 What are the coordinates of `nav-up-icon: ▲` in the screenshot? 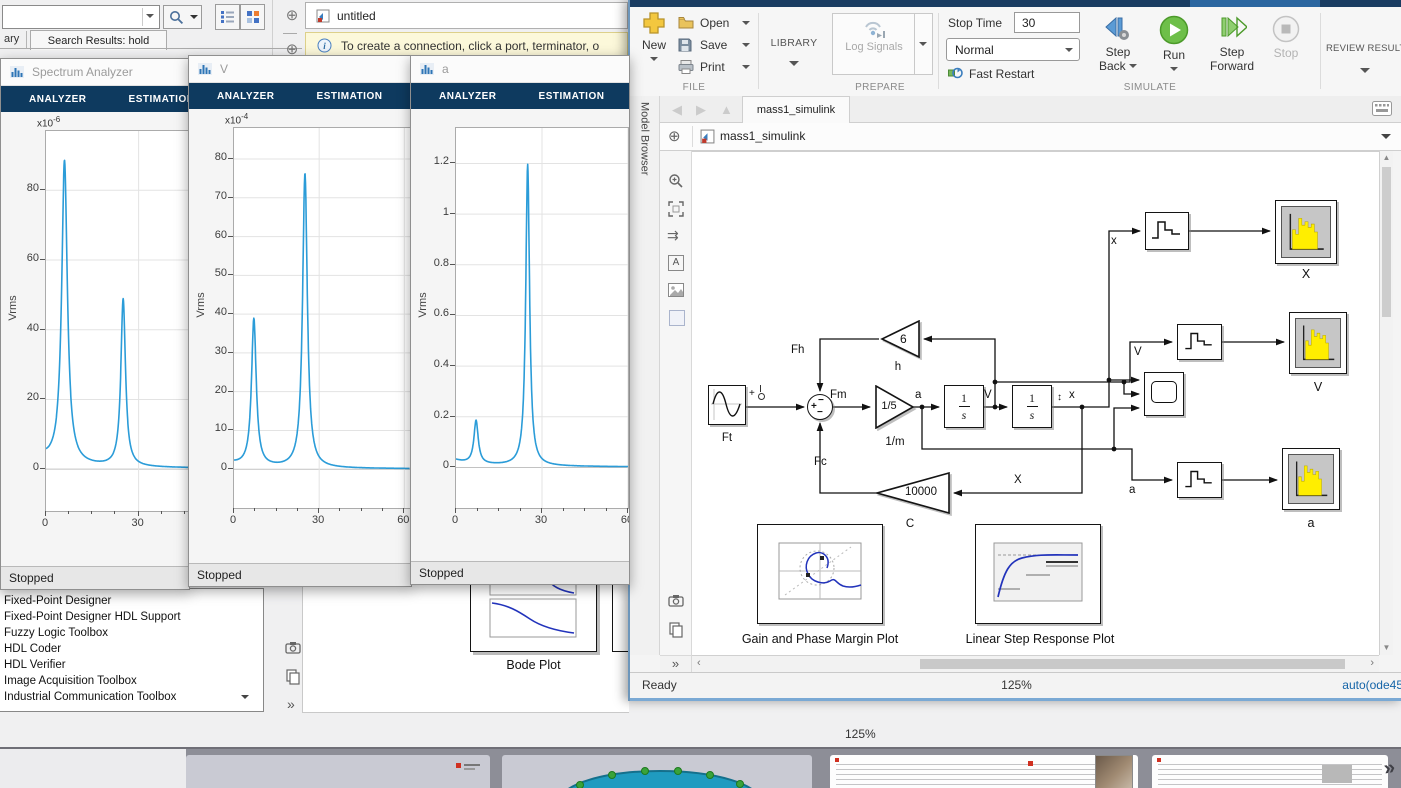 It's located at (726, 109).